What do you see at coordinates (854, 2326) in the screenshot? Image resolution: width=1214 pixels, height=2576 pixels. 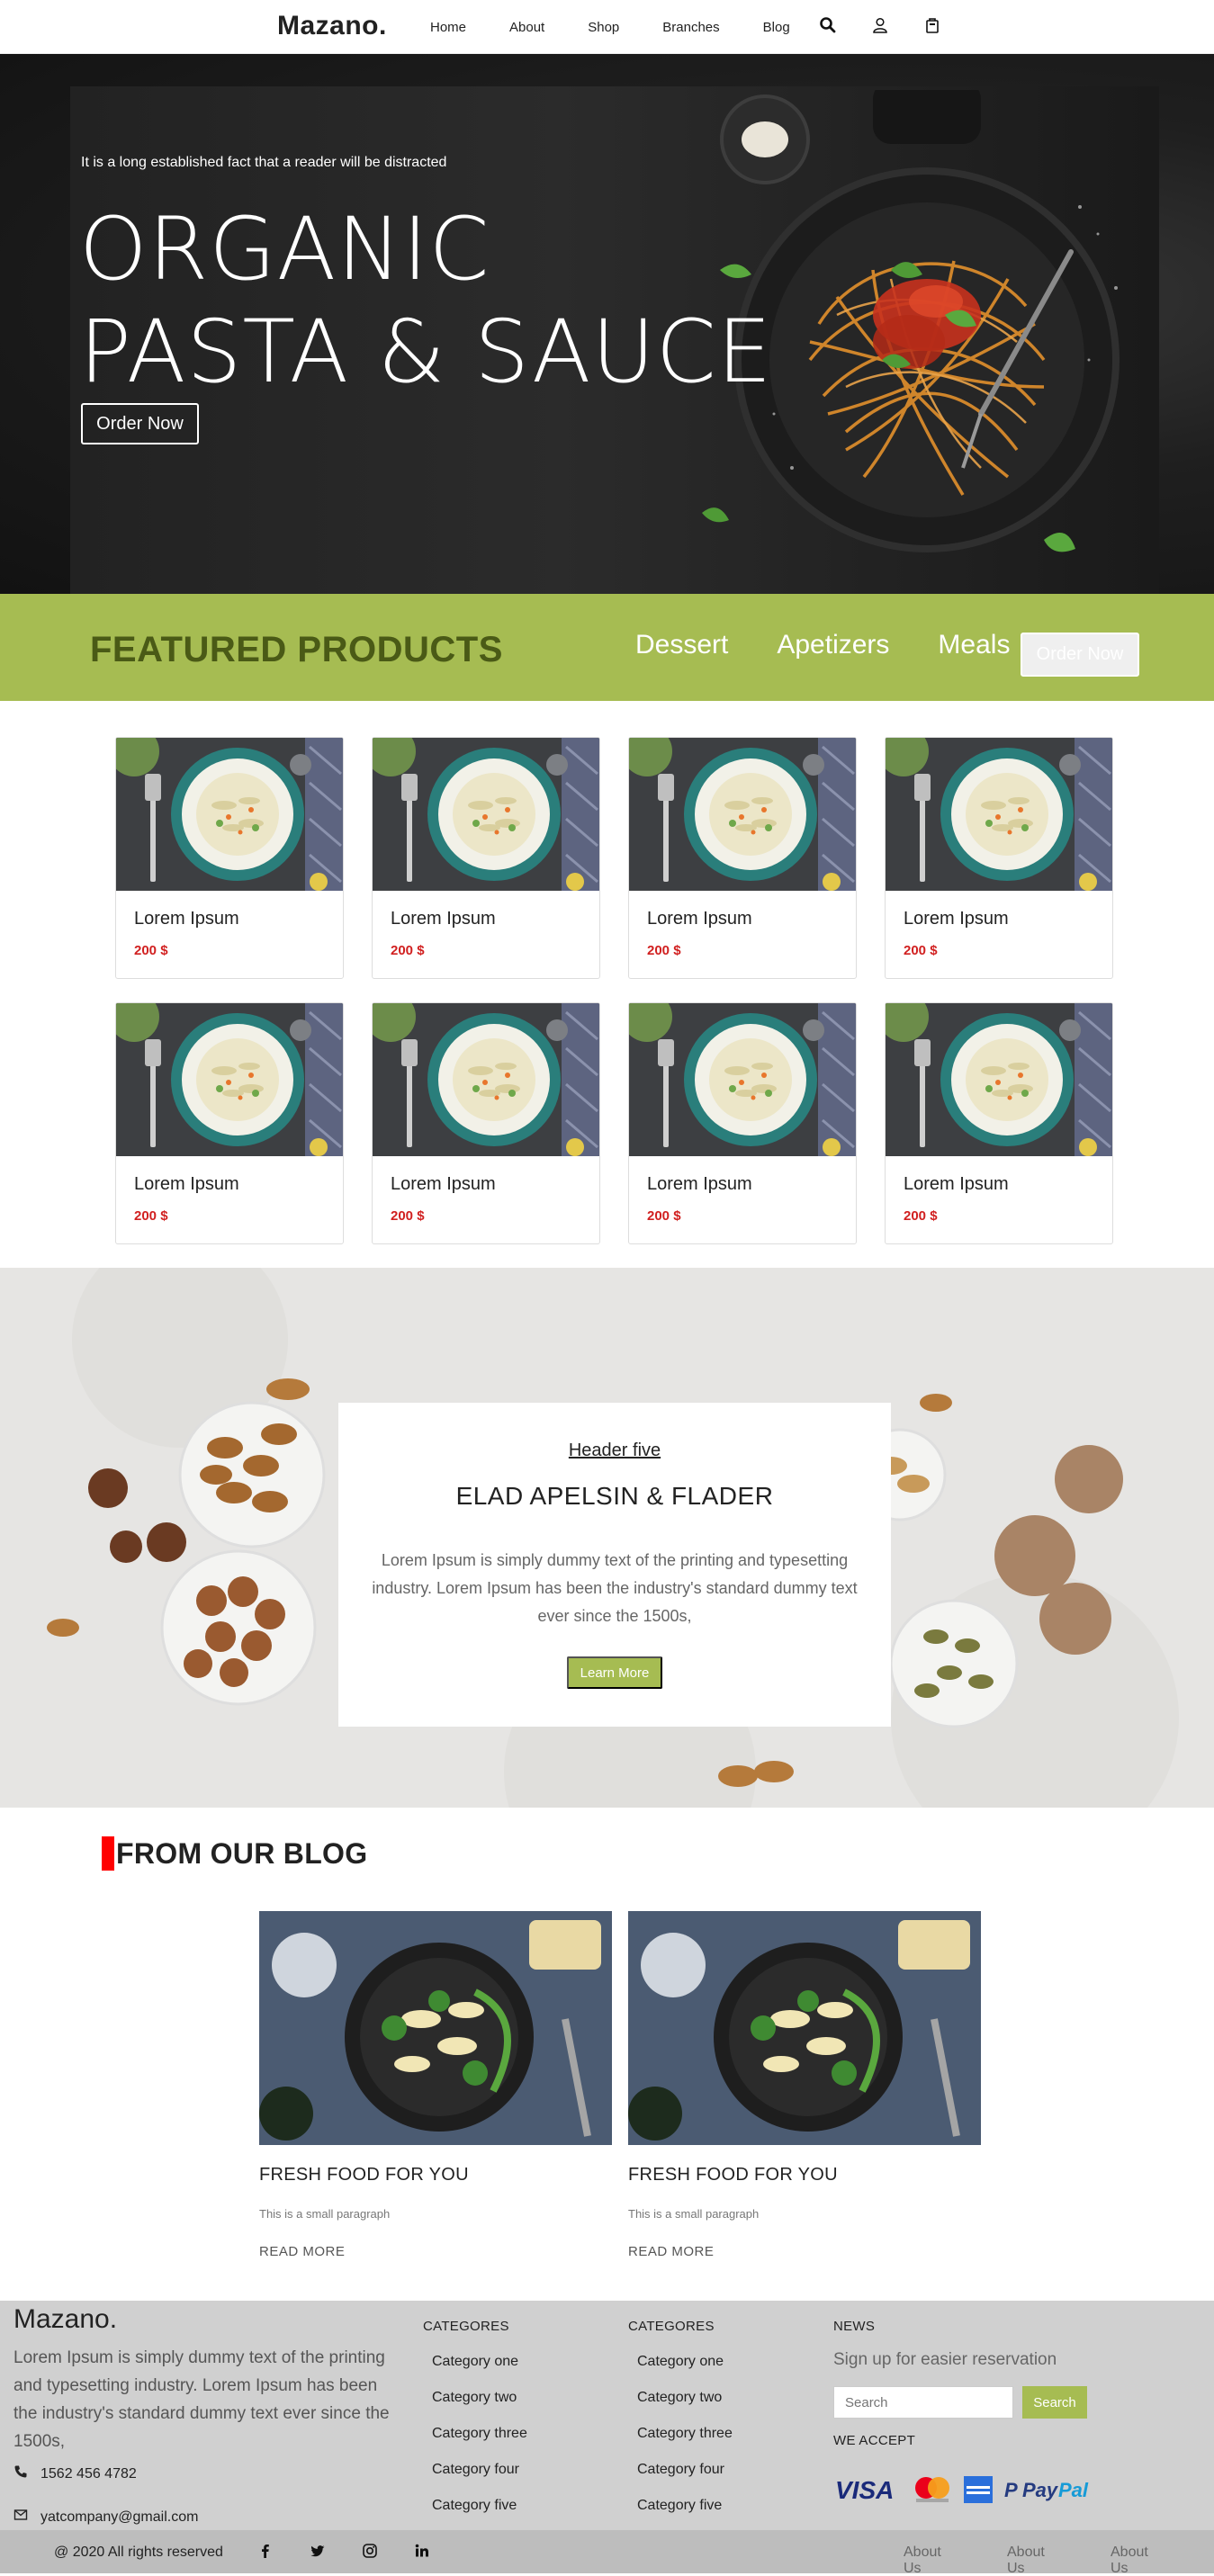 I see `footer-news-title: NEWS` at bounding box center [854, 2326].